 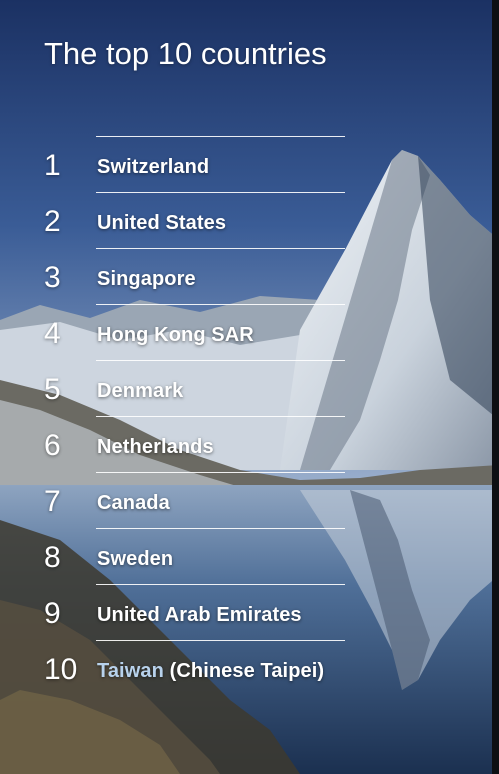 What do you see at coordinates (249, 557) in the screenshot?
I see `list-item: 8 Sweden` at bounding box center [249, 557].